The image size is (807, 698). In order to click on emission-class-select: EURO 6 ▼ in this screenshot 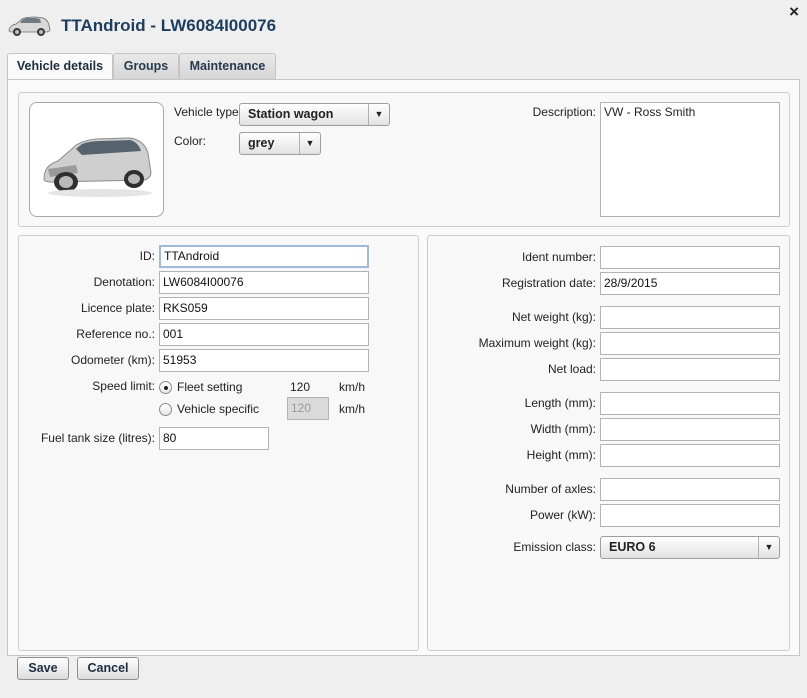, I will do `click(690, 547)`.